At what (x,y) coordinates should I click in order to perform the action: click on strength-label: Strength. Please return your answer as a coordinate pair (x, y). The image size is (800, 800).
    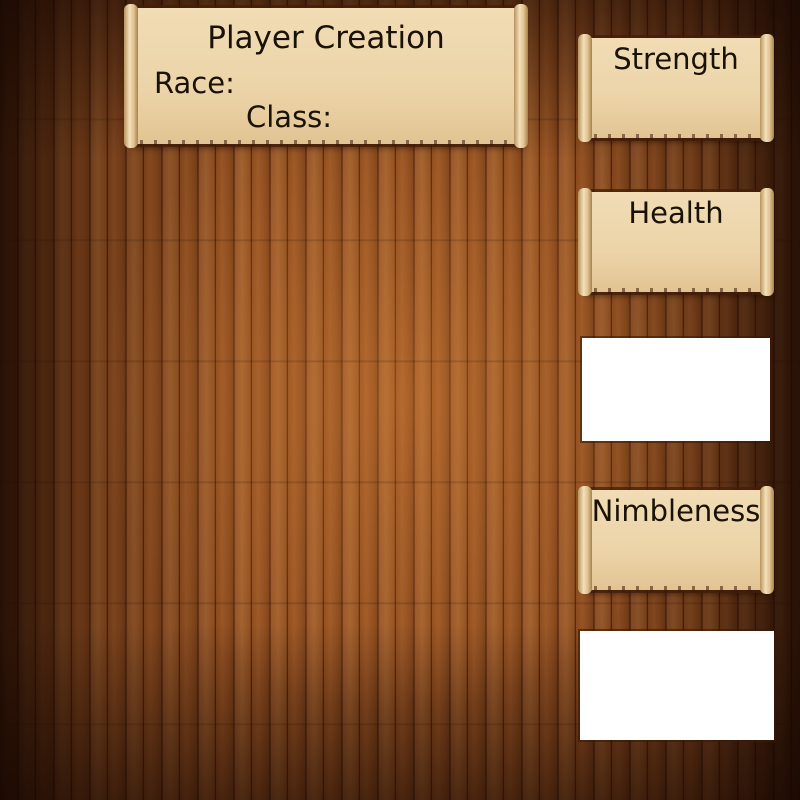
    Looking at the image, I should click on (676, 59).